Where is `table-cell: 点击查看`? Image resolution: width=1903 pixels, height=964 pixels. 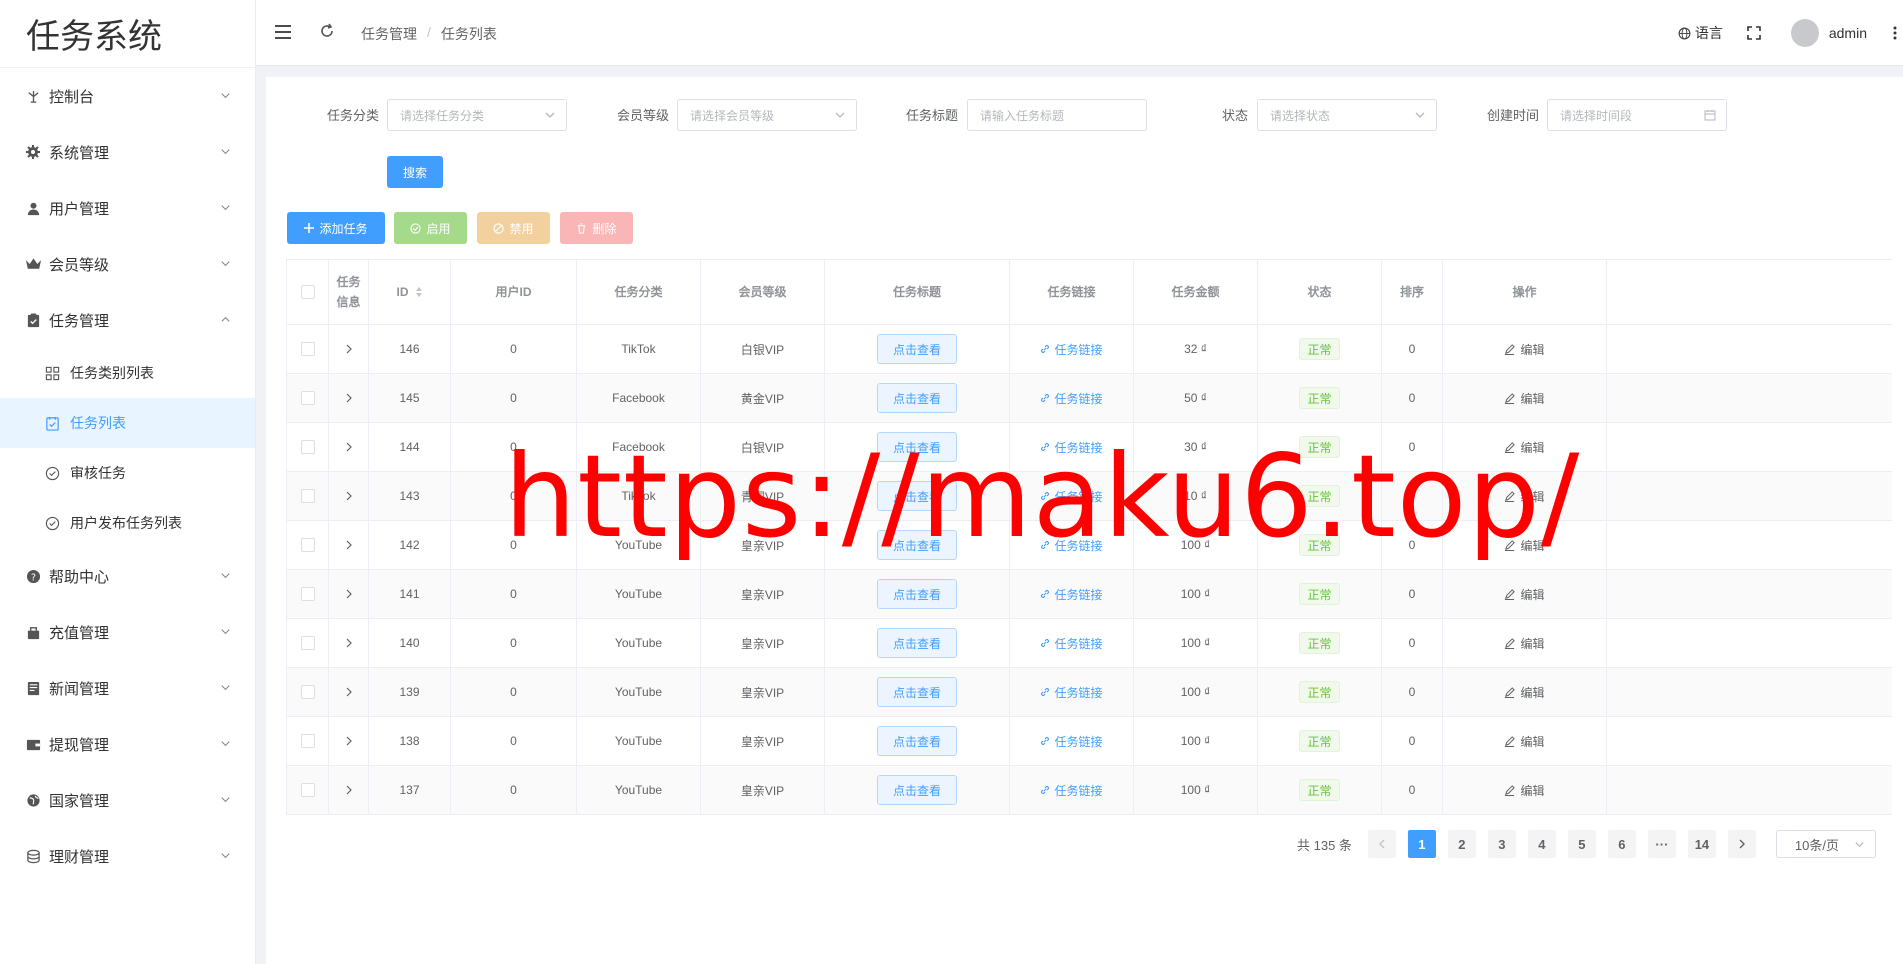 table-cell: 点击查看 is located at coordinates (917, 398).